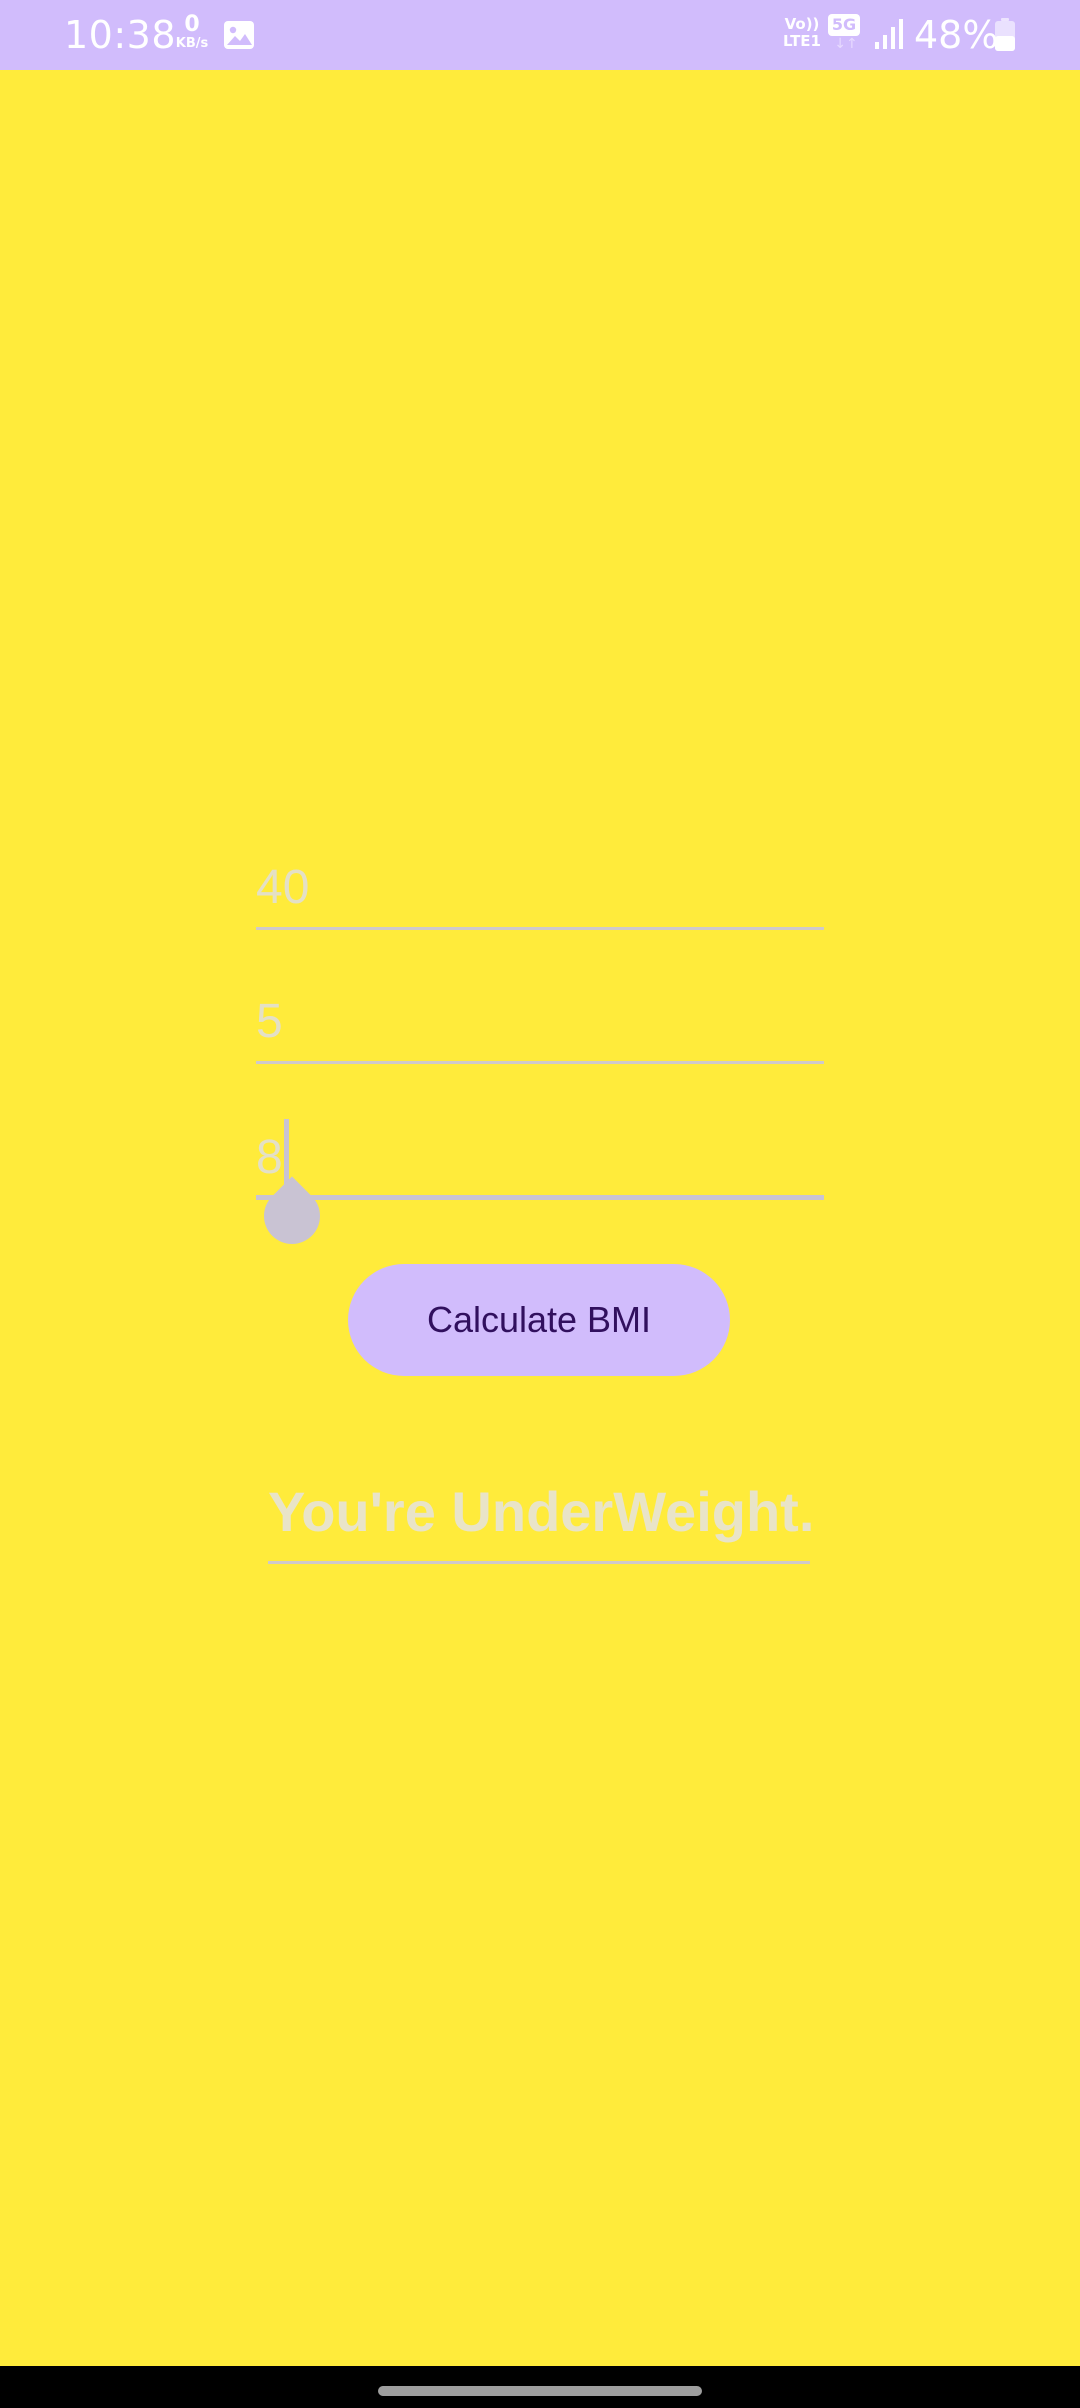  Describe the element at coordinates (269, 1021) in the screenshot. I see `height-feet-input-value: 5` at that location.